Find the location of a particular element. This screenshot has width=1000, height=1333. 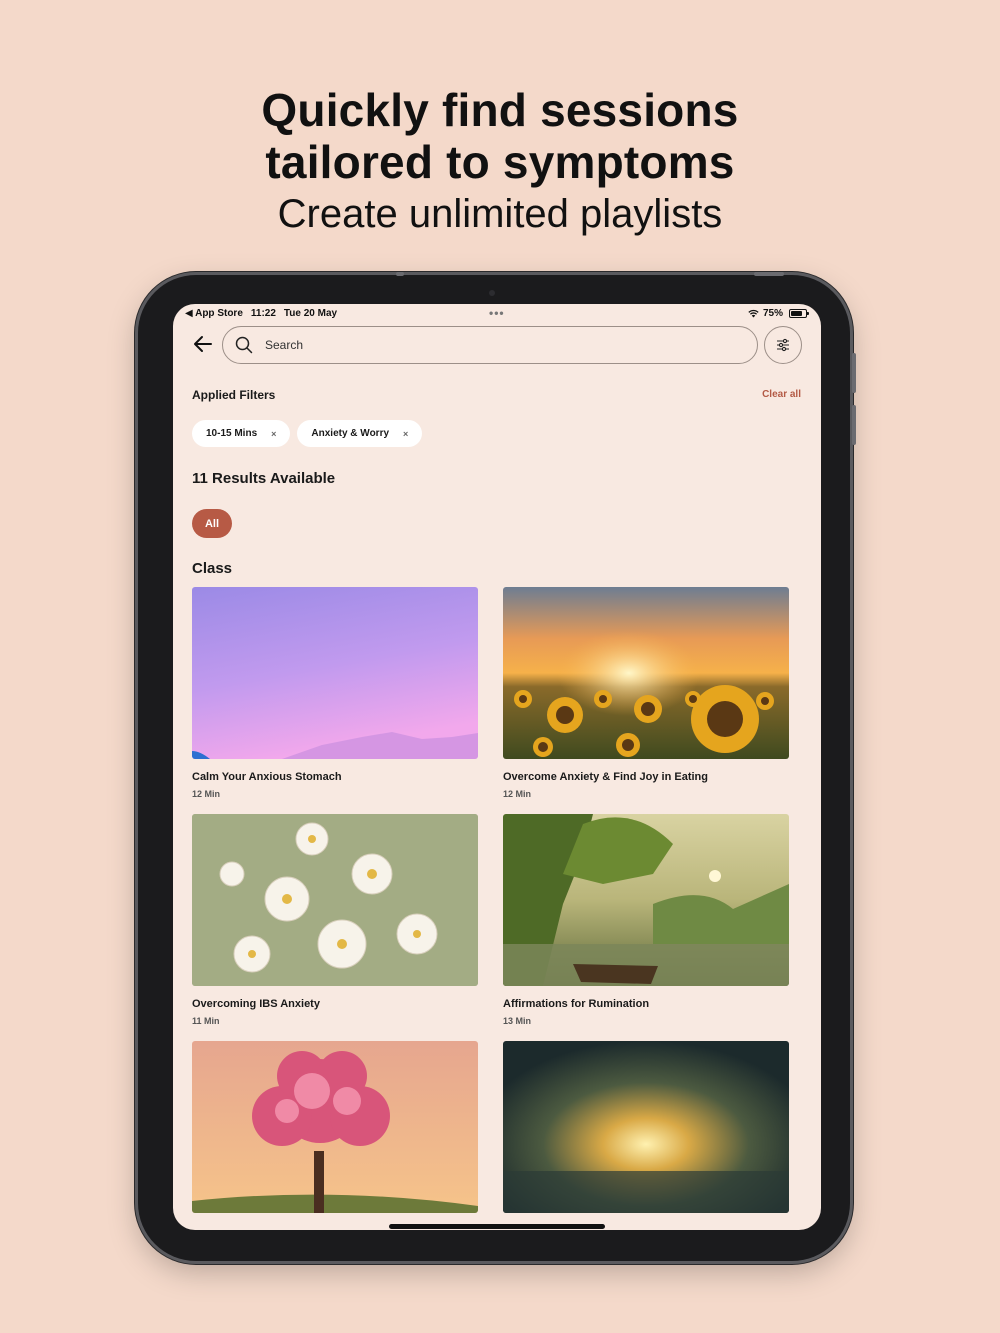

battery-fill is located at coordinates (796, 313).